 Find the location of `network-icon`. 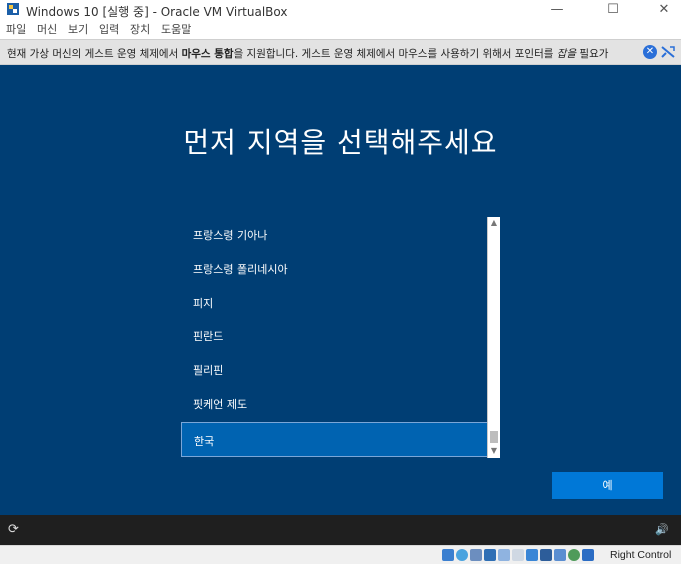

network-icon is located at coordinates (490, 555).